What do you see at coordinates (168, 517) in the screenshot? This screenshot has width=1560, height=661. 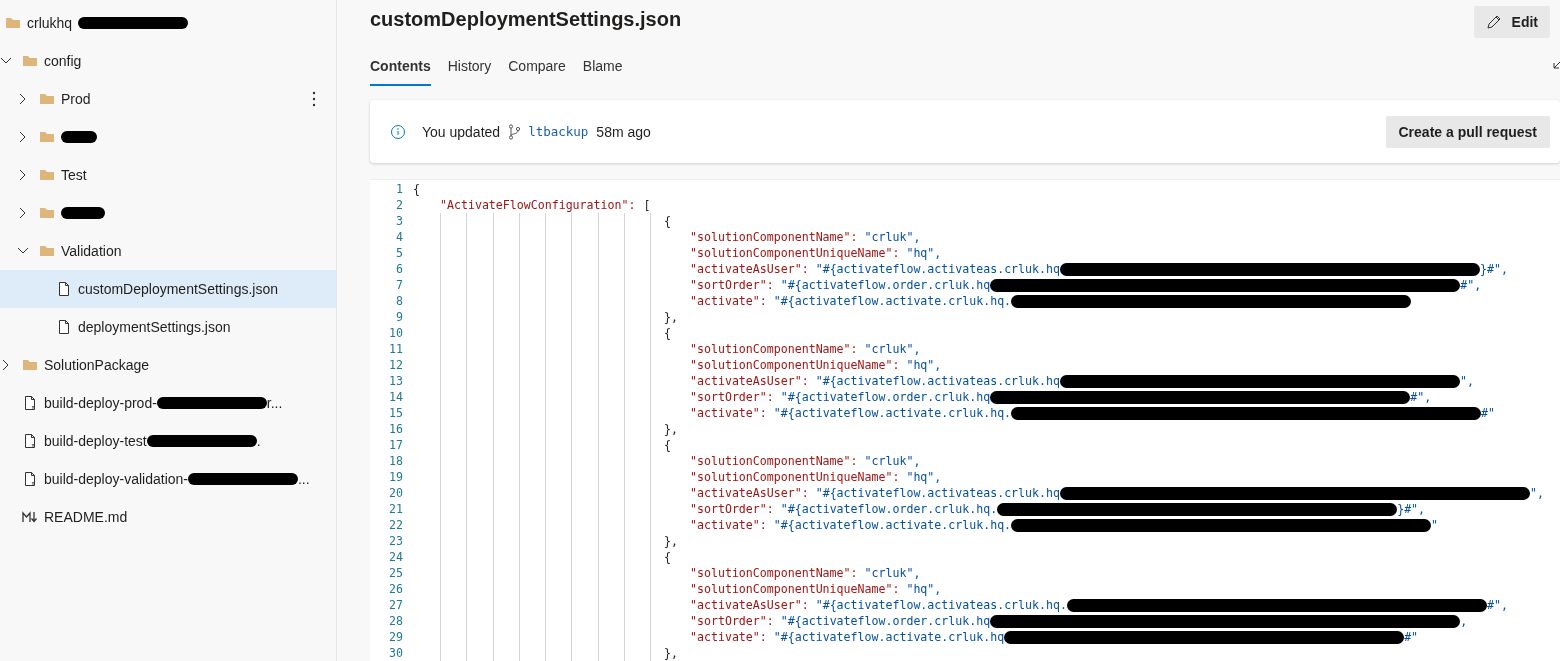 I see `tree-row: README.md` at bounding box center [168, 517].